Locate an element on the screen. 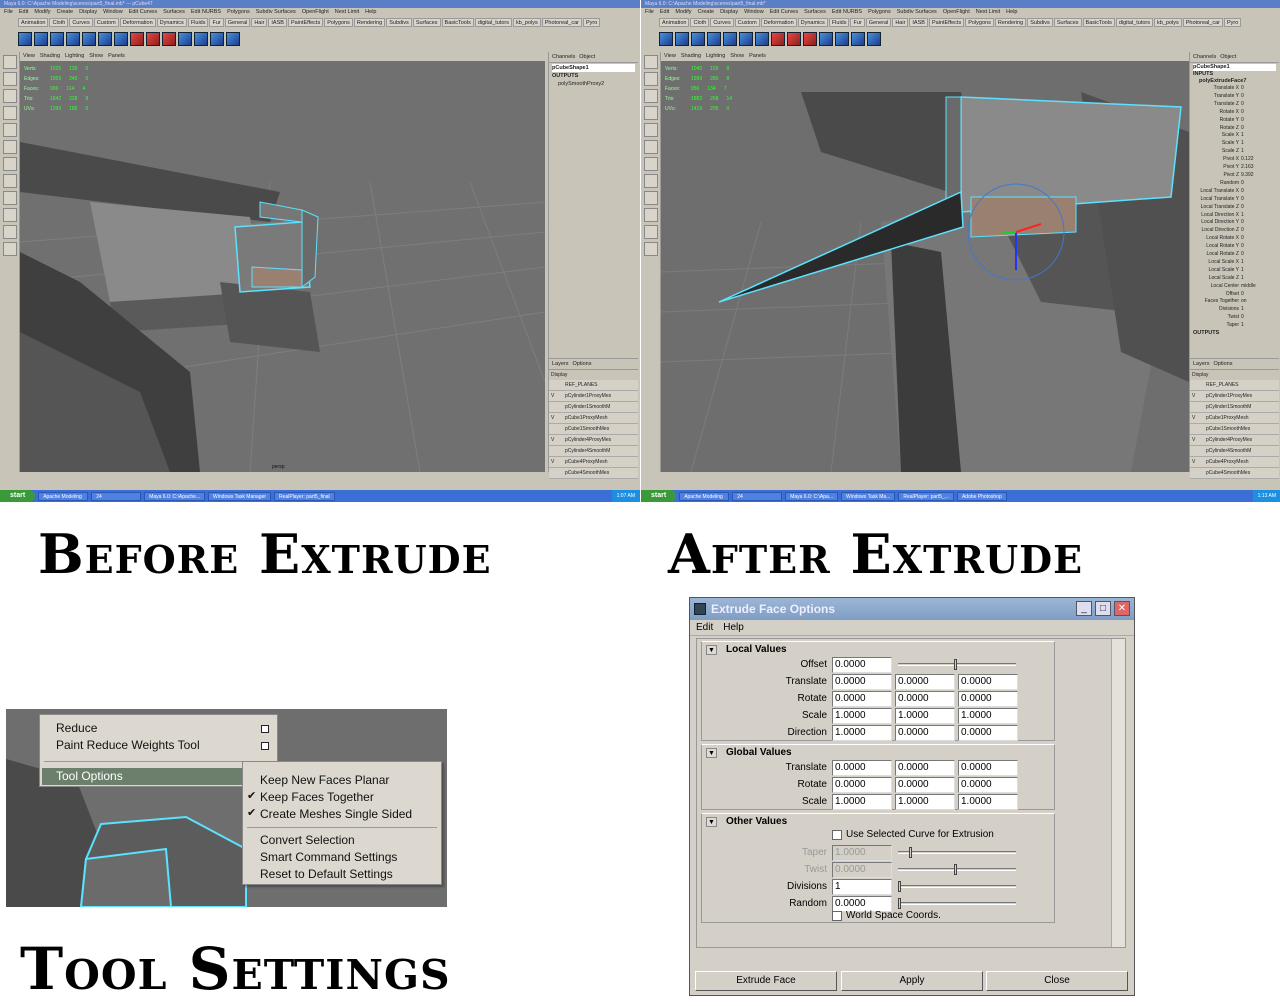 The width and height of the screenshot is (1280, 1006). shelf-tab: Dynamics is located at coordinates (171, 22).